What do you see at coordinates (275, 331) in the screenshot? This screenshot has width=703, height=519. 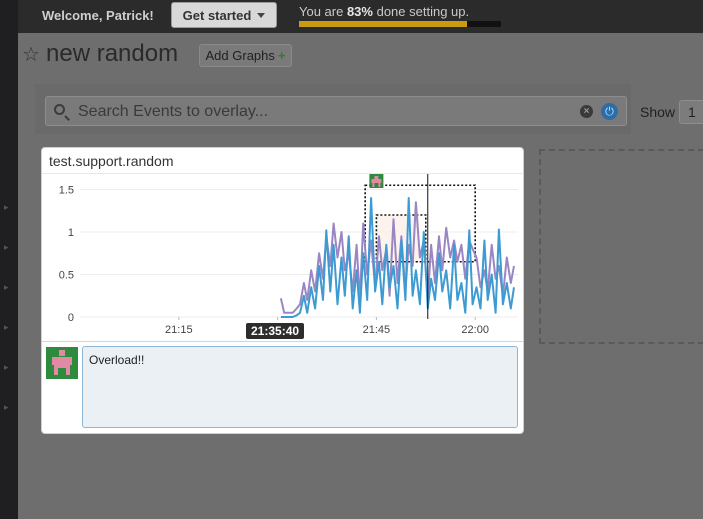 I see `hover-time-tooltip: 21:35:40` at bounding box center [275, 331].